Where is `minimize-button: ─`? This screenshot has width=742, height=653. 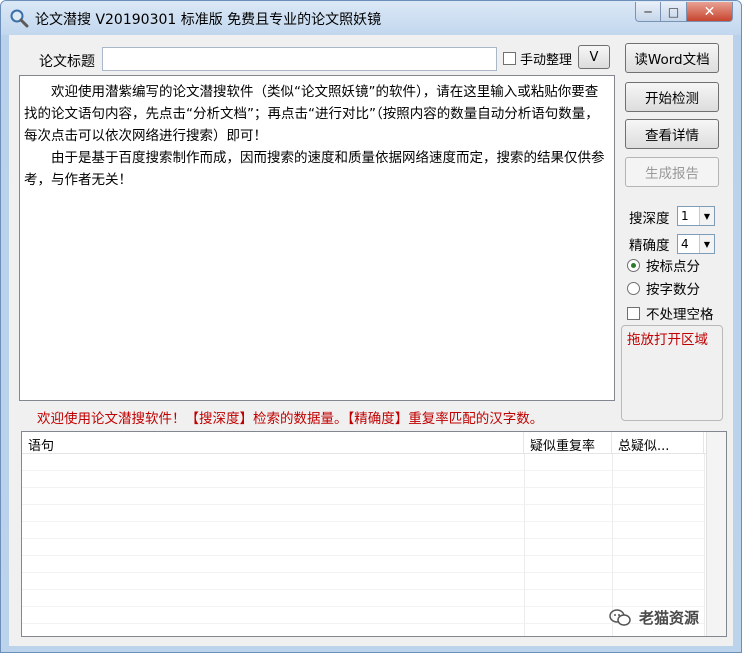 minimize-button: ─ is located at coordinates (648, 12).